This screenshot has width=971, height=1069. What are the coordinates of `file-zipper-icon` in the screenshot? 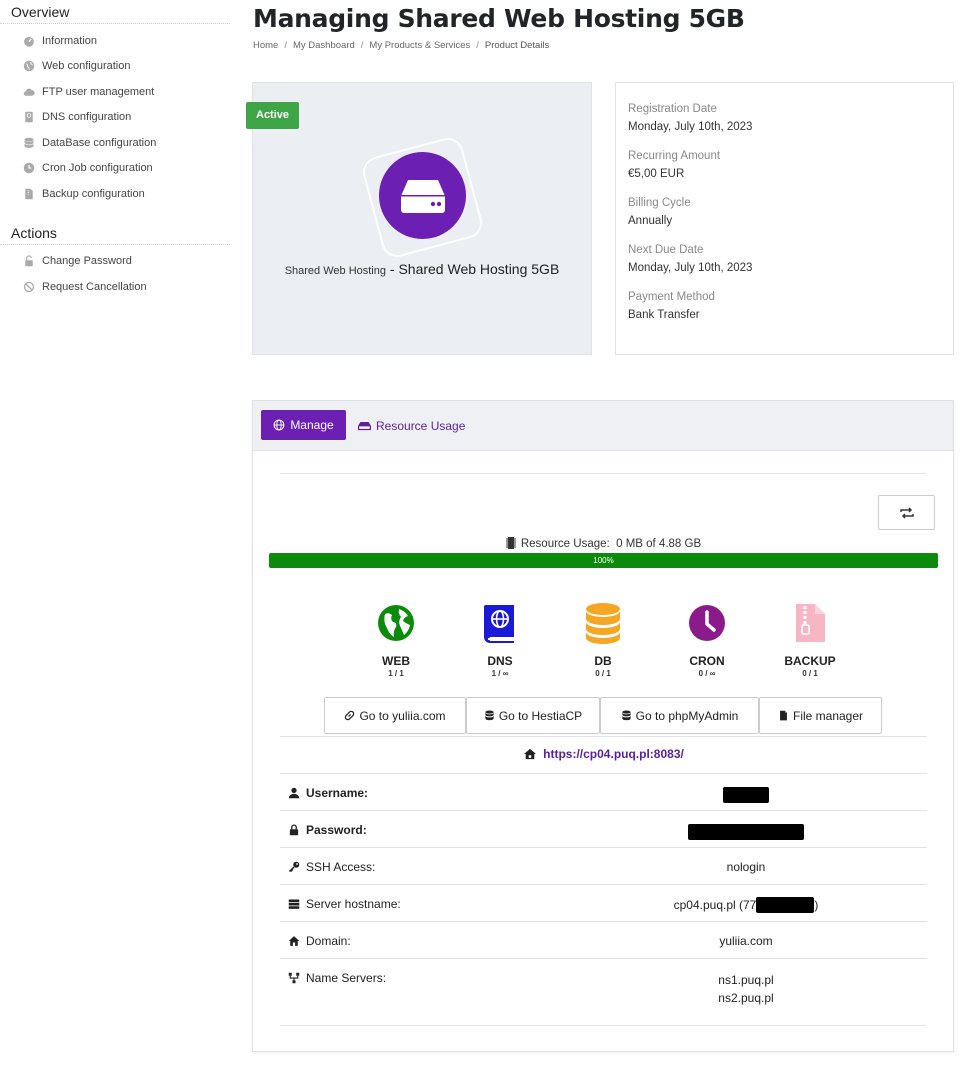 It's located at (810, 623).